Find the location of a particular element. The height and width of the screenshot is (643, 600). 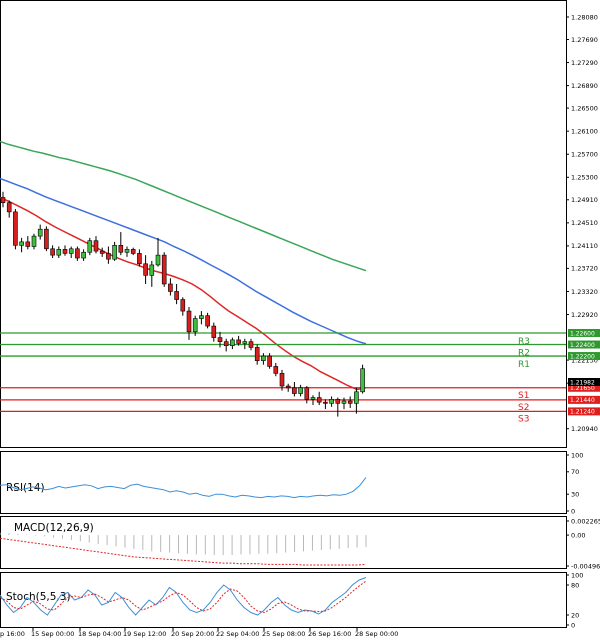

indicator-tick-label: 0.00 is located at coordinates (578, 535).